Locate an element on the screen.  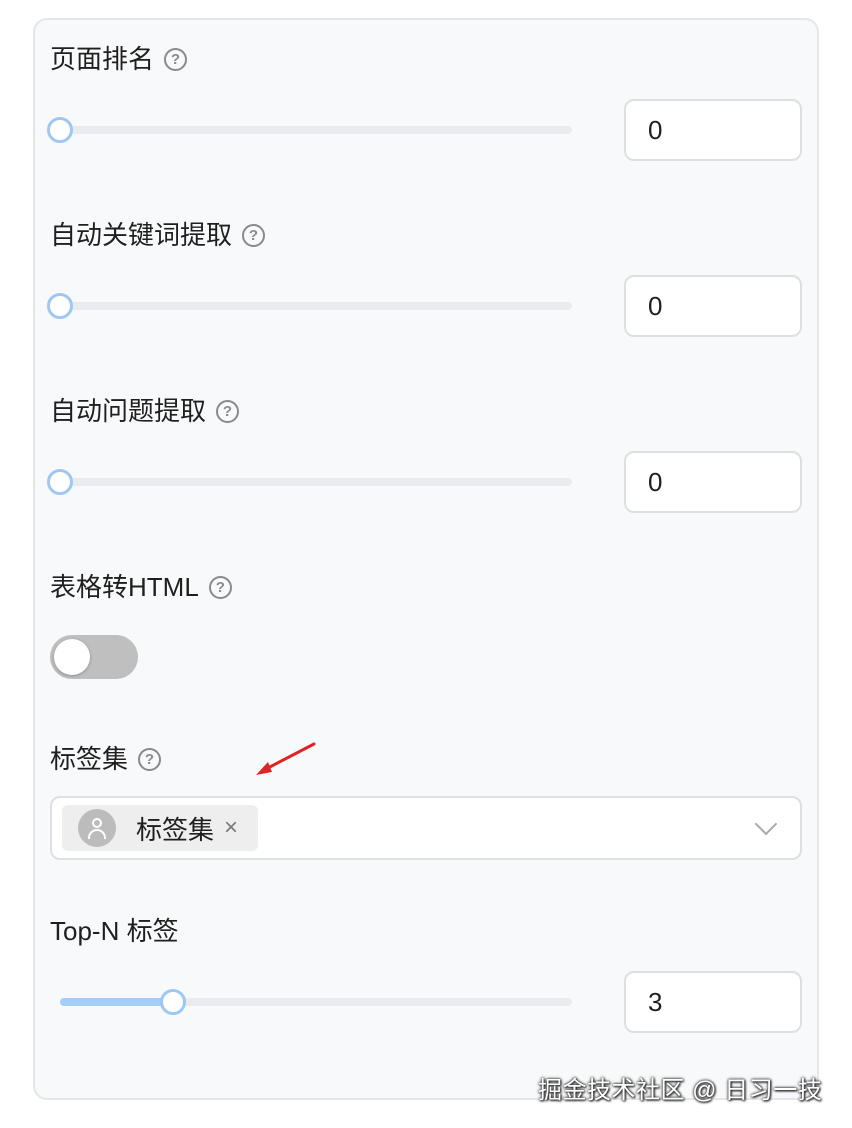
auto-keywords-label: 自动关键词提取 ? is located at coordinates (158, 235).